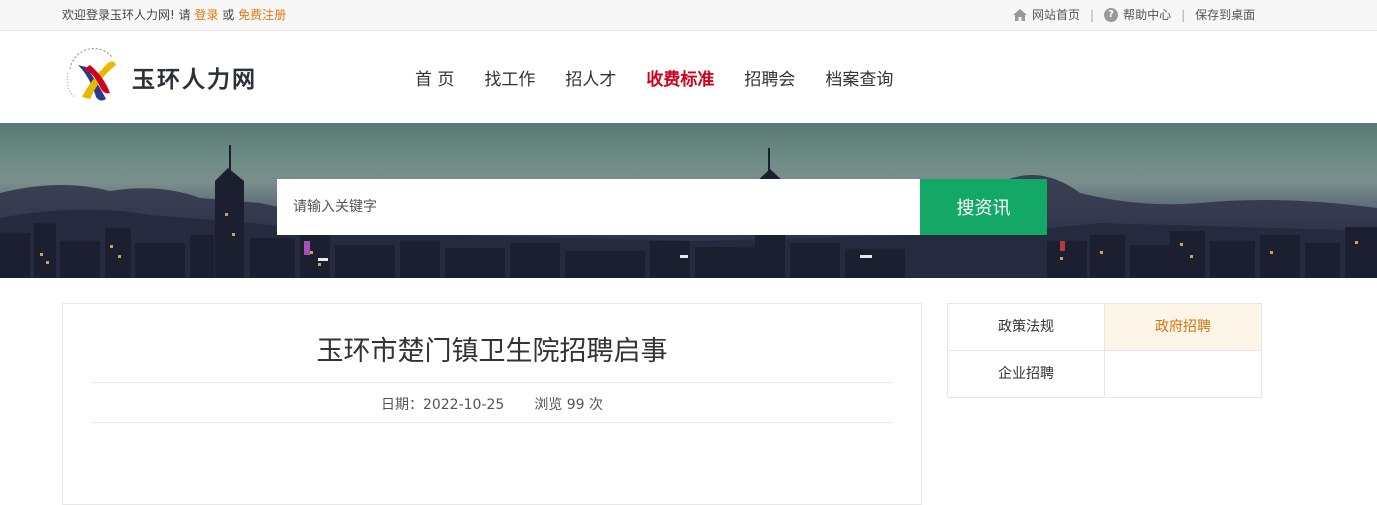 The width and height of the screenshot is (1377, 505). Describe the element at coordinates (509, 77) in the screenshot. I see `nav-item-find-job: 找工作` at that location.